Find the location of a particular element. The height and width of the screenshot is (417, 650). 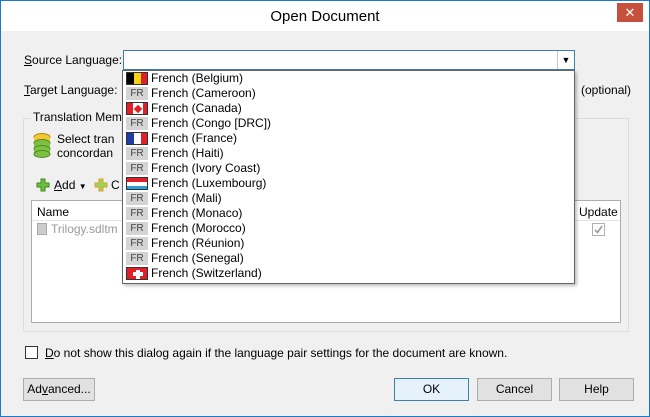

dont-show-checkbox is located at coordinates (31, 352).